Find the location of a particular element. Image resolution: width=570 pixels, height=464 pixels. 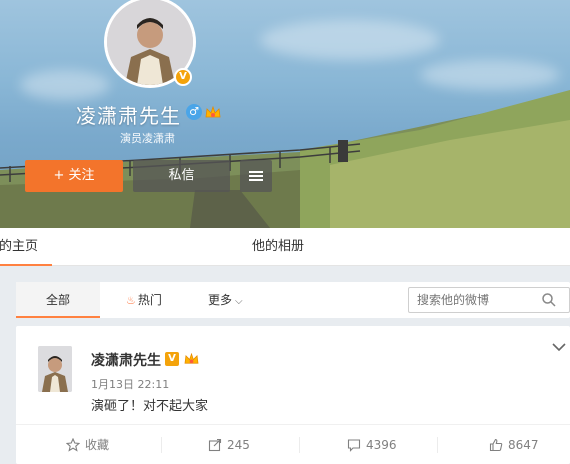

post-actions: 收藏 245 4396 8647 is located at coordinates (293, 444).